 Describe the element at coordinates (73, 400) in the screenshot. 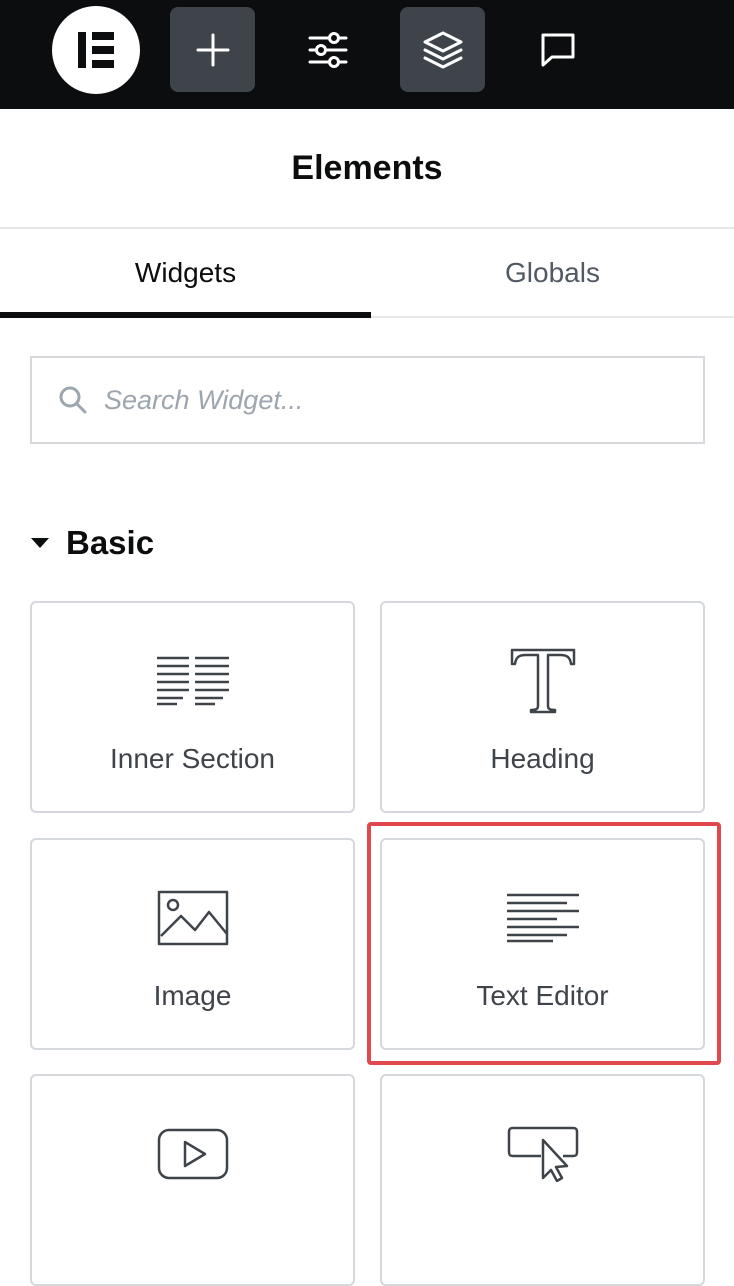

I see `search-icon` at that location.